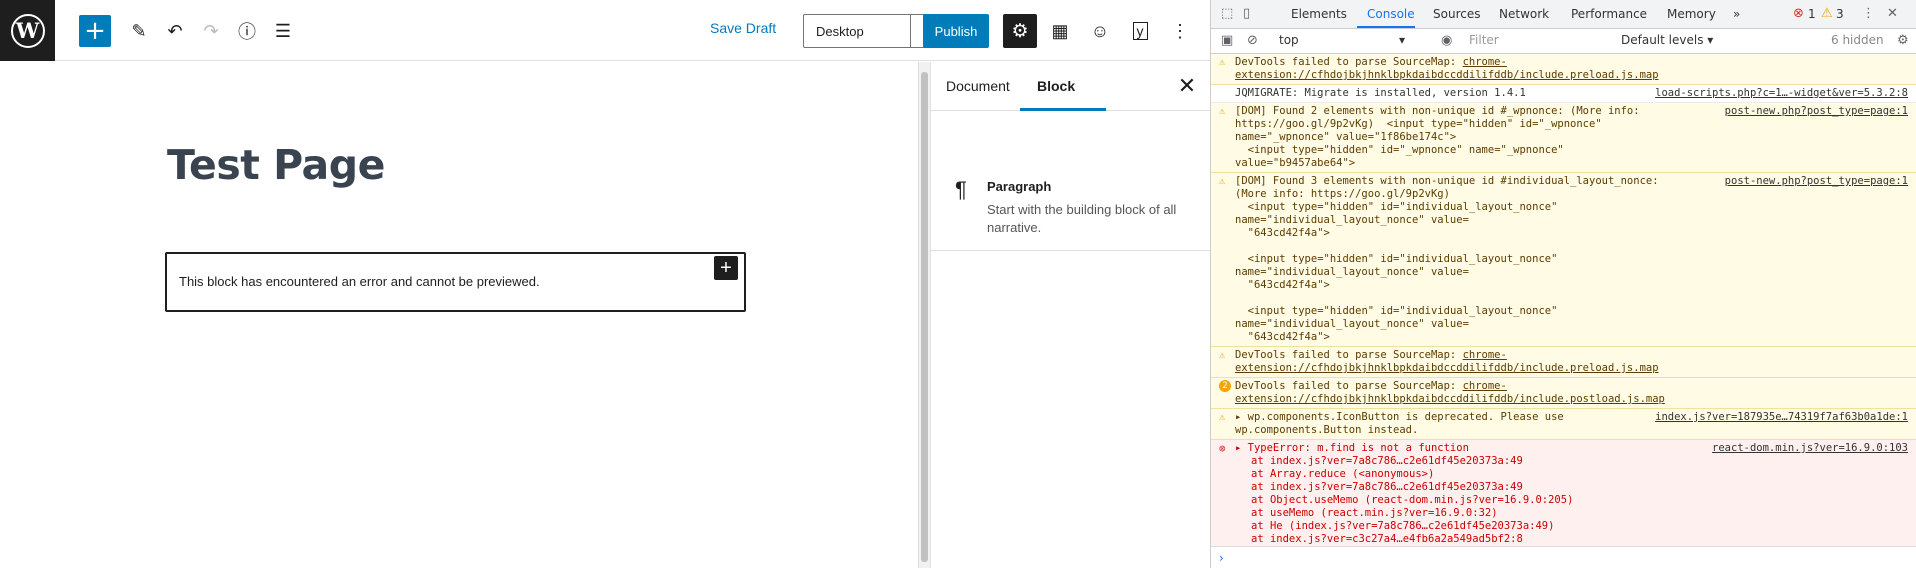 This screenshot has width=1916, height=568. Describe the element at coordinates (1868, 13) in the screenshot. I see `more-vertical-icon: ⋮` at that location.